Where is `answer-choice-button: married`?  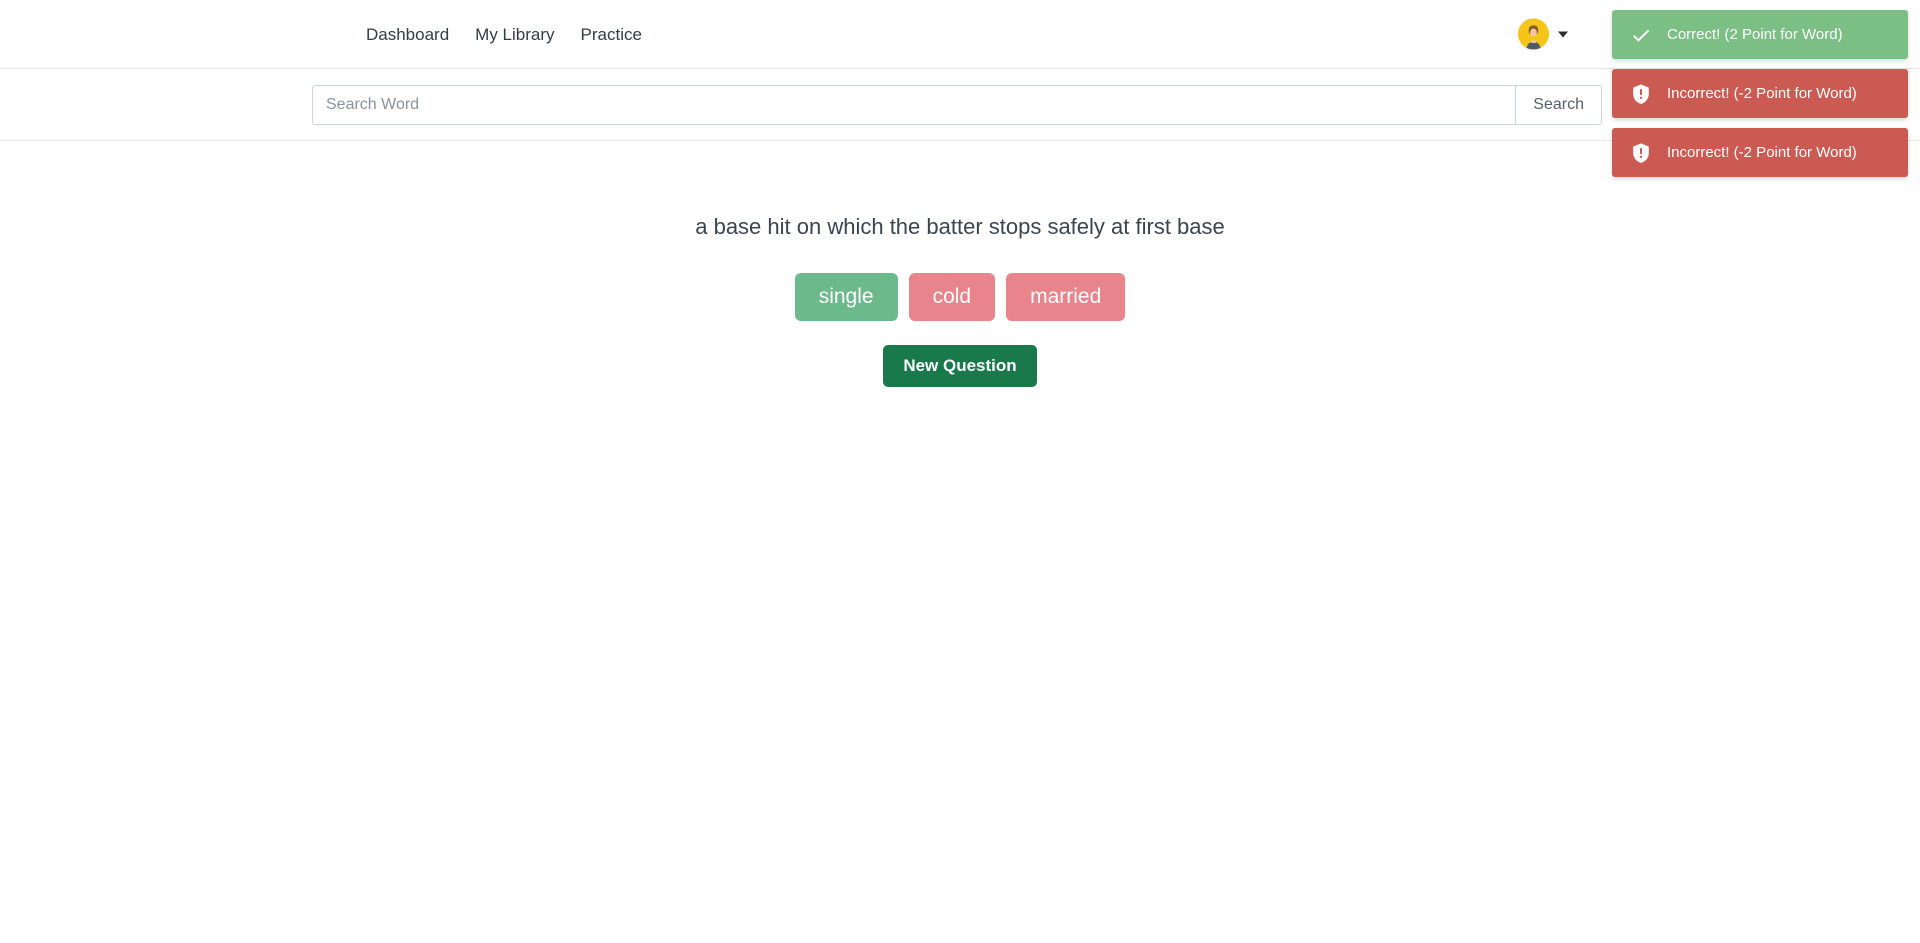 answer-choice-button: married is located at coordinates (1066, 296).